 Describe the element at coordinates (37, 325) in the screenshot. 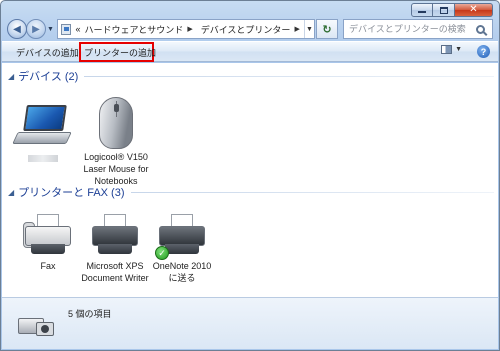

I see `devices-printers-icon` at that location.